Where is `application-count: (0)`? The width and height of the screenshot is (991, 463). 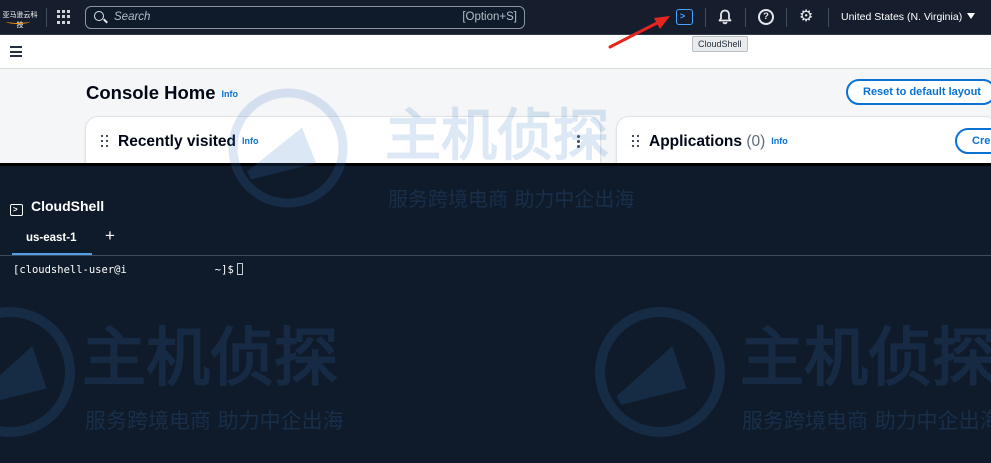 application-count: (0) is located at coordinates (756, 141).